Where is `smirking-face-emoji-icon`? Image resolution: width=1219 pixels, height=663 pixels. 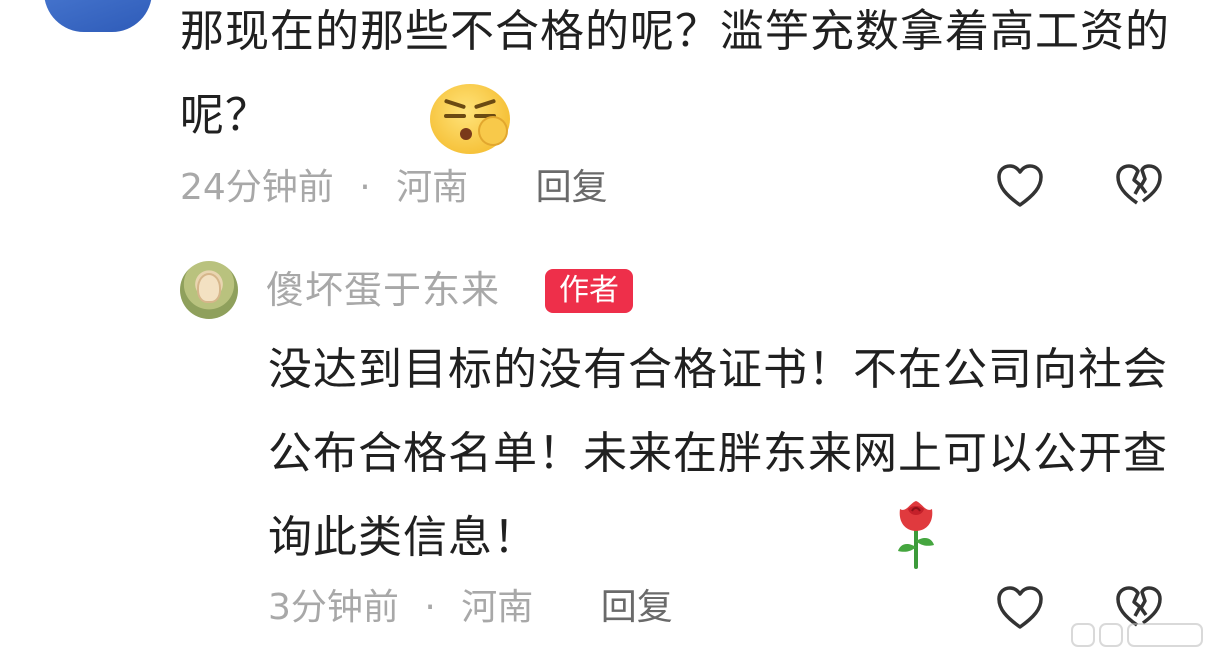 smirking-face-emoji-icon is located at coordinates (470, 119).